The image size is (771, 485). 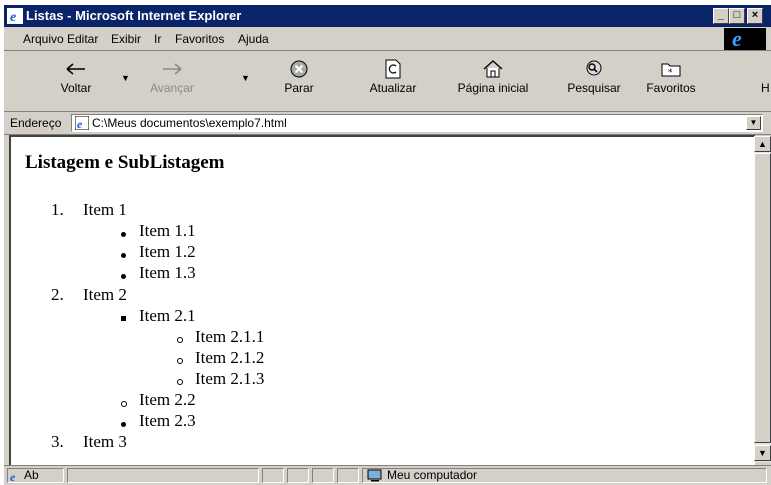 I want to click on status-bar: e Ab Meu computador, so click(x=387, y=475).